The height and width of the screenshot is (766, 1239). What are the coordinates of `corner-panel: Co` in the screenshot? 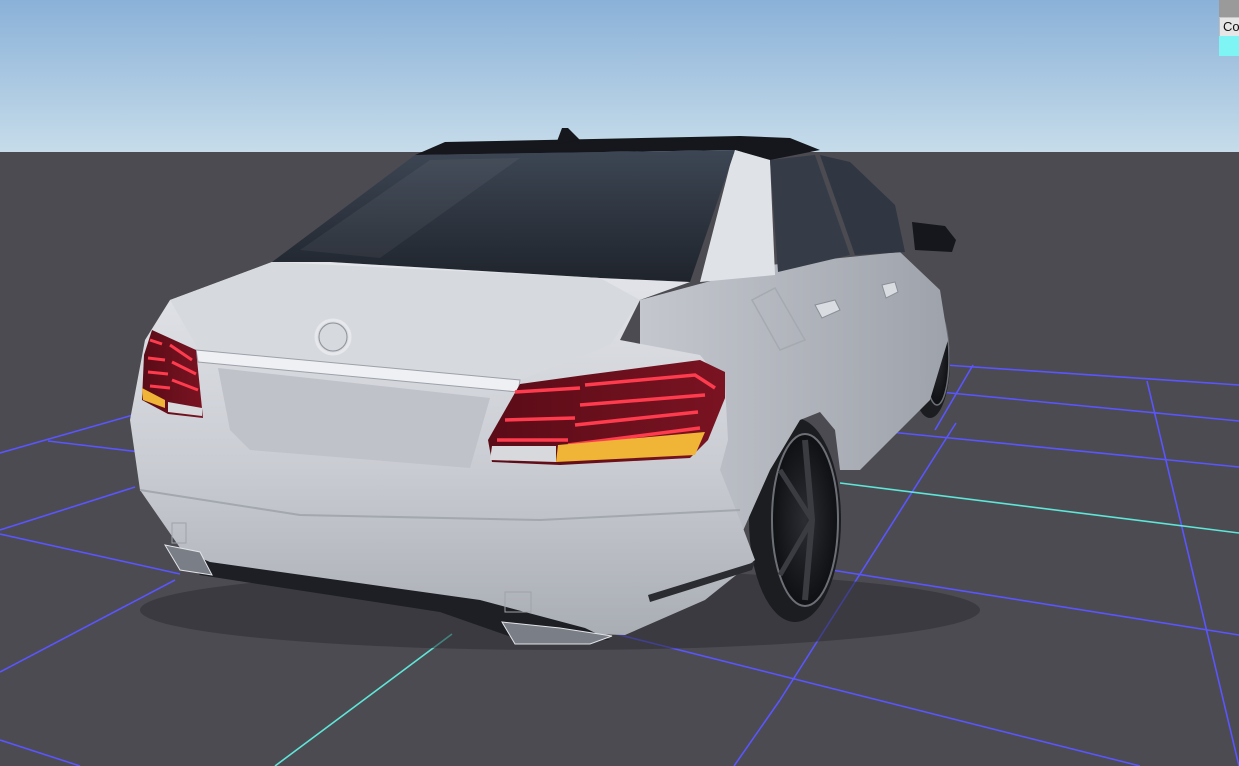 It's located at (1229, 28).